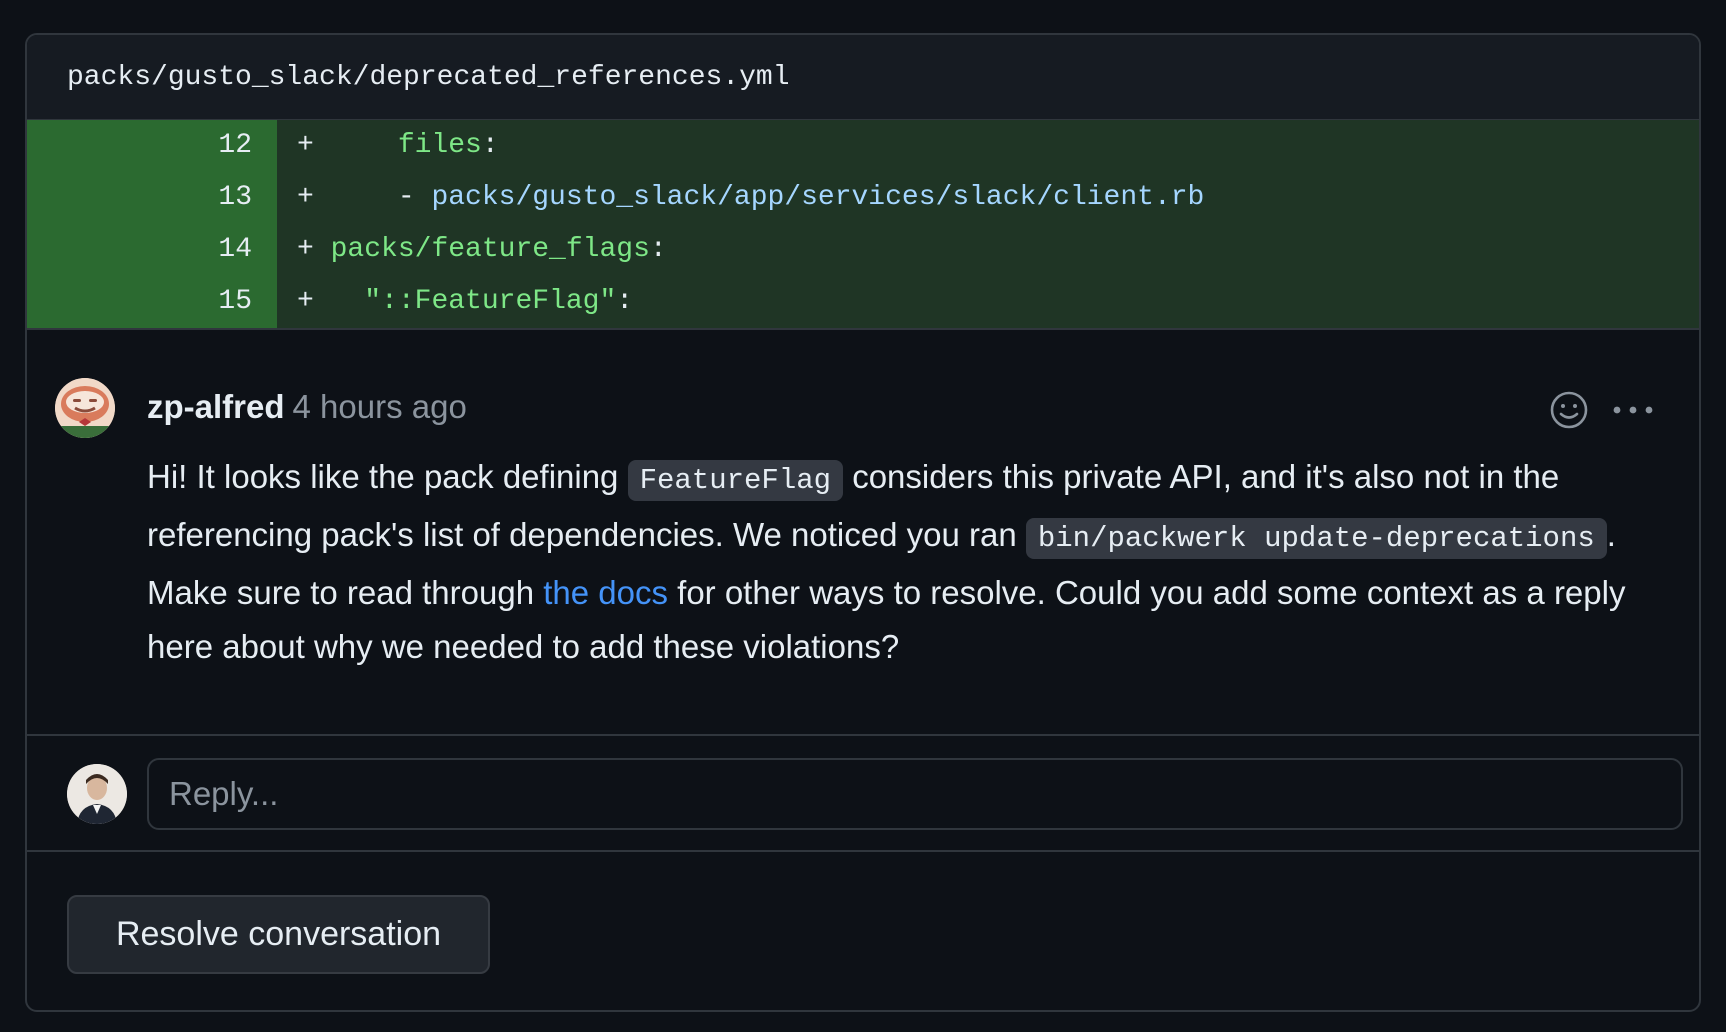 The image size is (1726, 1032). I want to click on kebab-horizontal-icon, so click(1633, 410).